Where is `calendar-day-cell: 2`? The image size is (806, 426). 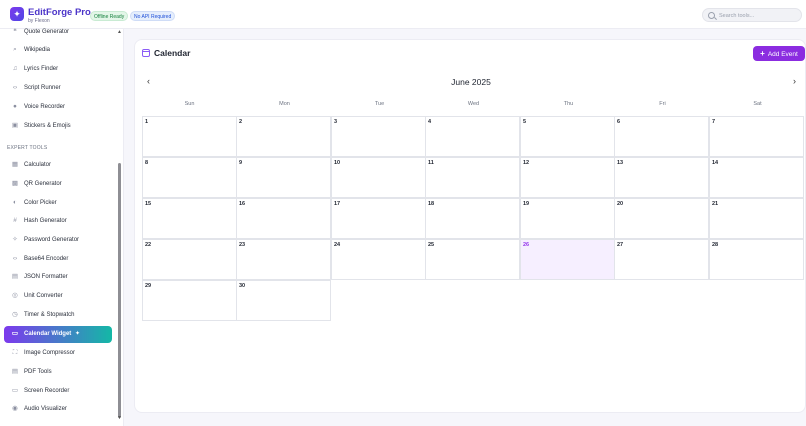
calendar-day-cell: 2 is located at coordinates (283, 136).